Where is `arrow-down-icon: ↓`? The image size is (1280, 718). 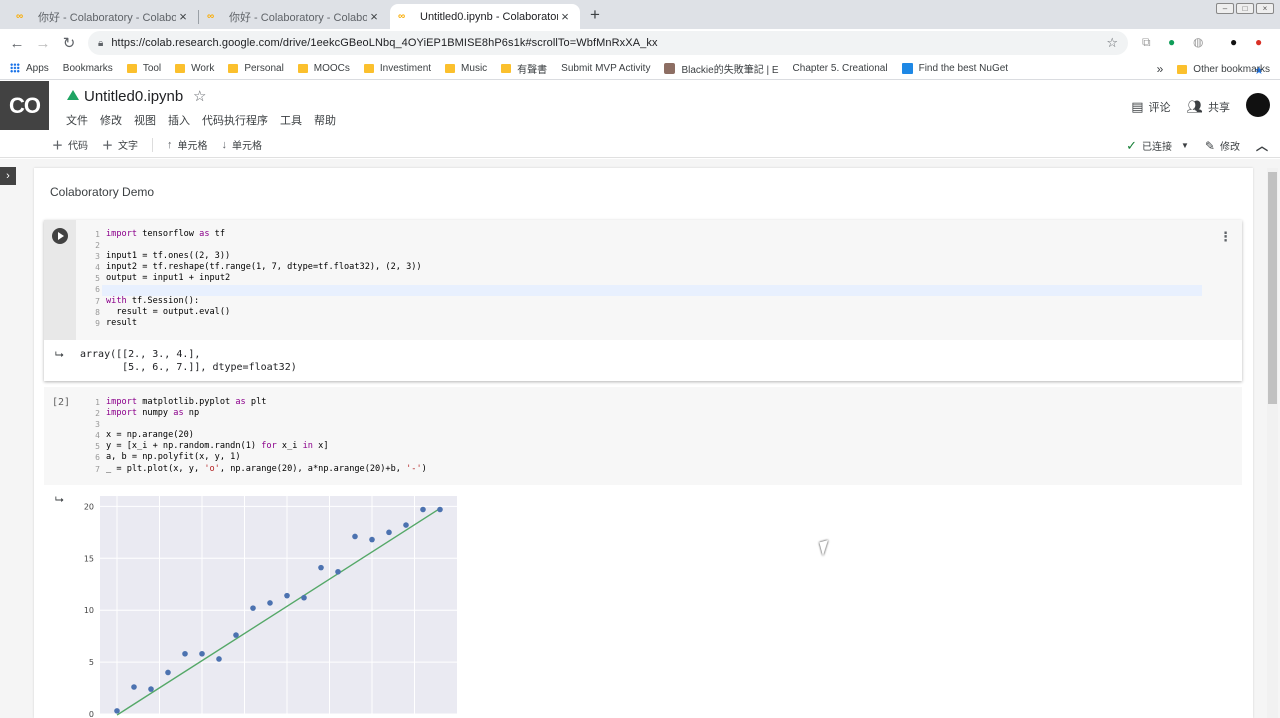
arrow-down-icon: ↓ is located at coordinates (224, 144).